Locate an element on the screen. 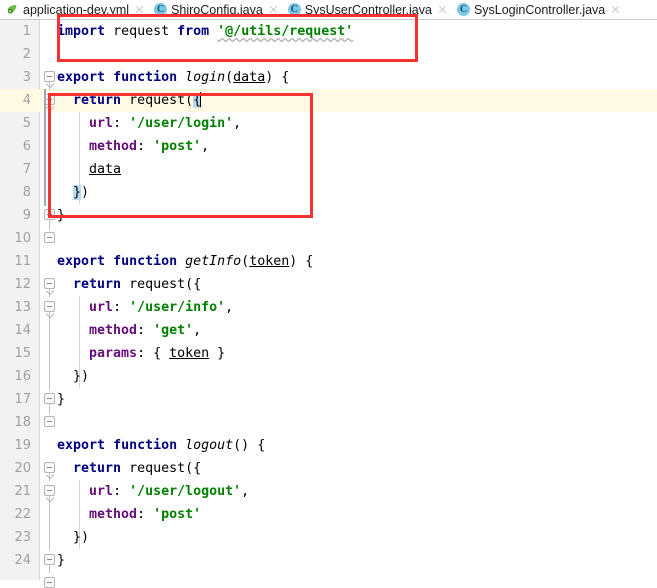 This screenshot has width=657, height=588. line-number: 9 is located at coordinates (26, 215).